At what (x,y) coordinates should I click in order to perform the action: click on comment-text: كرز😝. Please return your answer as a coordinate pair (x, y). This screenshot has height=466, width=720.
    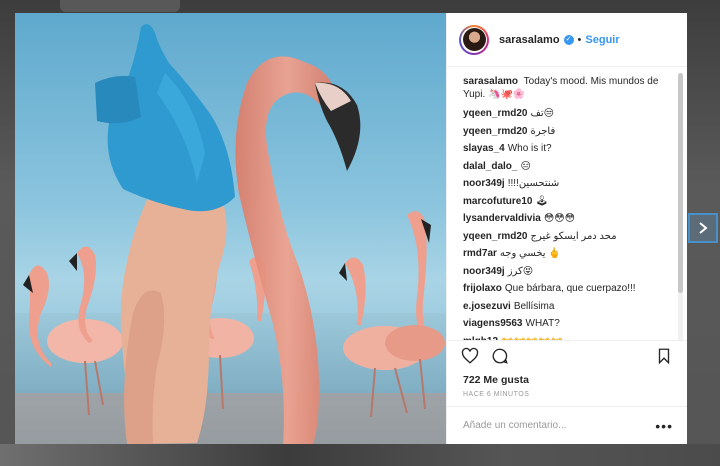
    Looking at the image, I should click on (520, 271).